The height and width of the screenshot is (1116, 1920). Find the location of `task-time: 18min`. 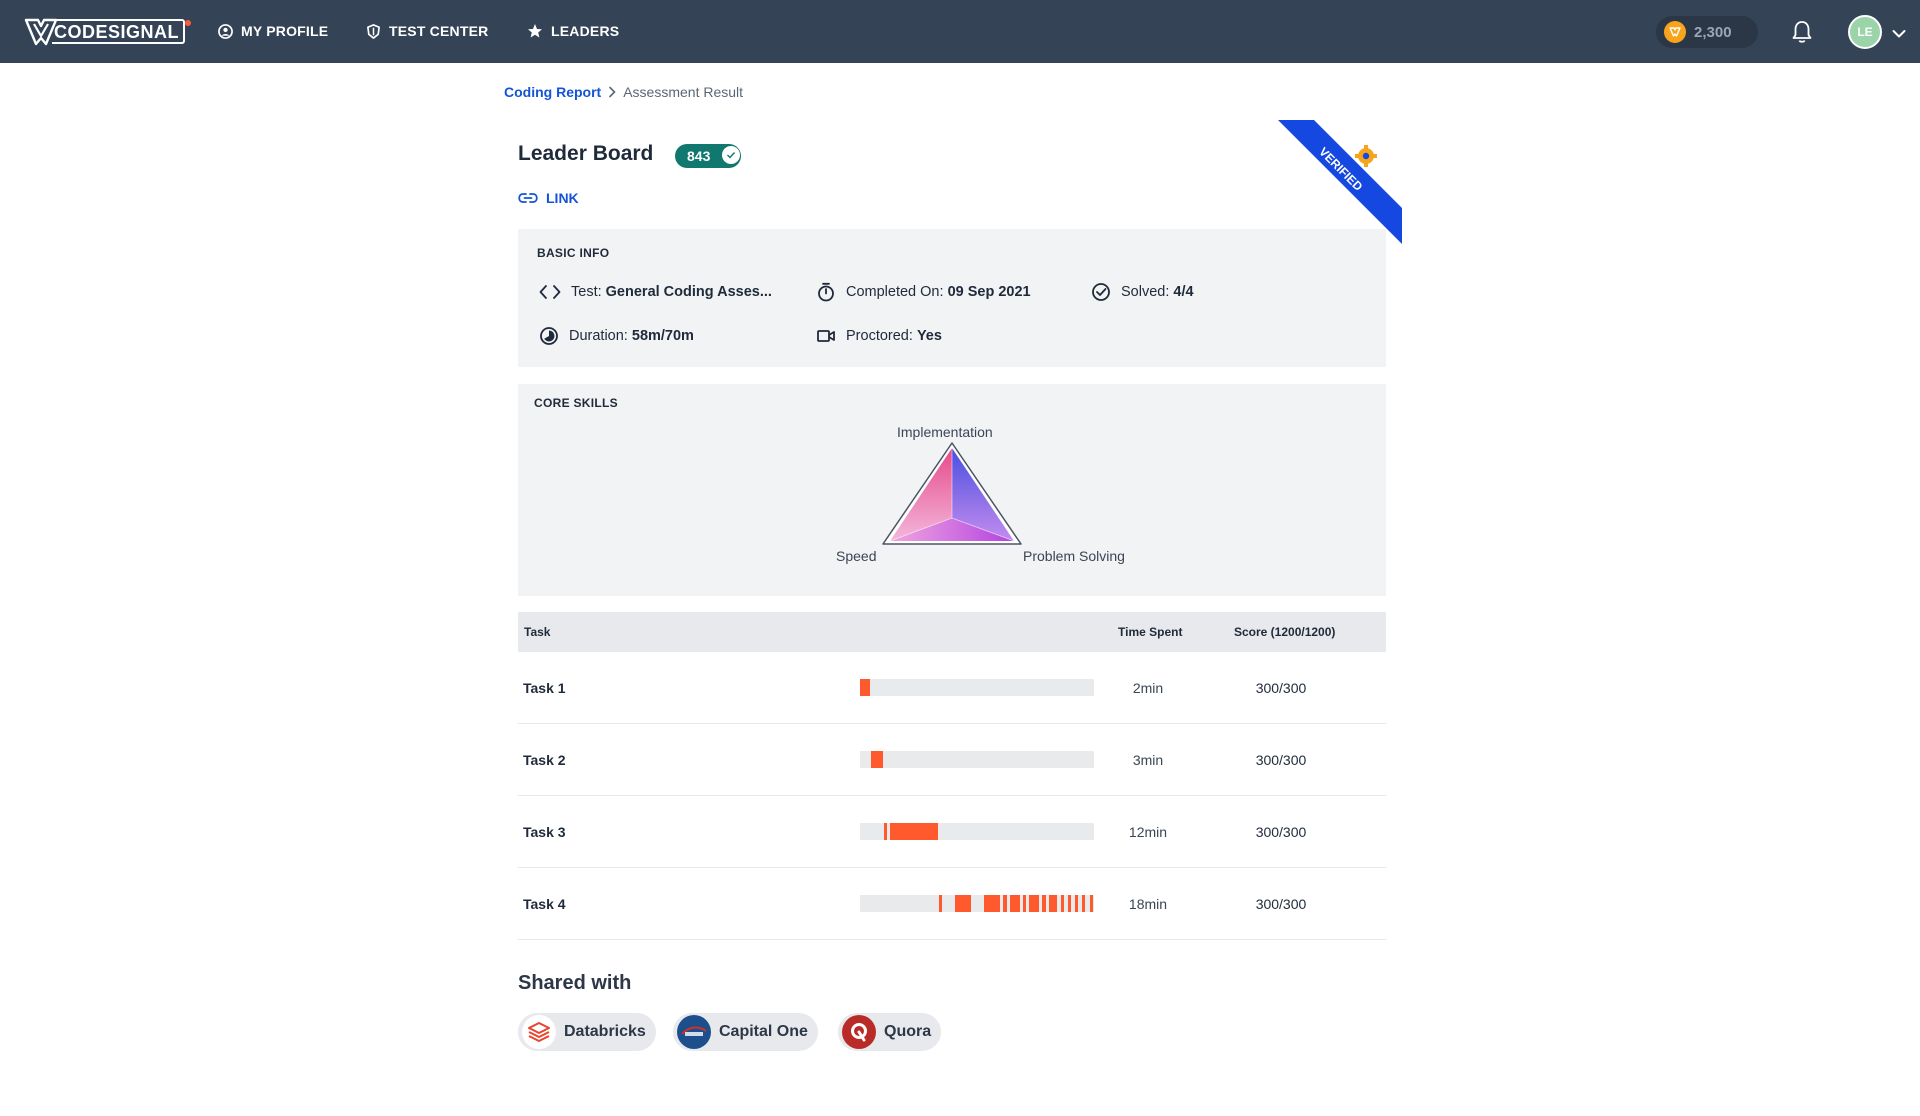

task-time: 18min is located at coordinates (1148, 904).